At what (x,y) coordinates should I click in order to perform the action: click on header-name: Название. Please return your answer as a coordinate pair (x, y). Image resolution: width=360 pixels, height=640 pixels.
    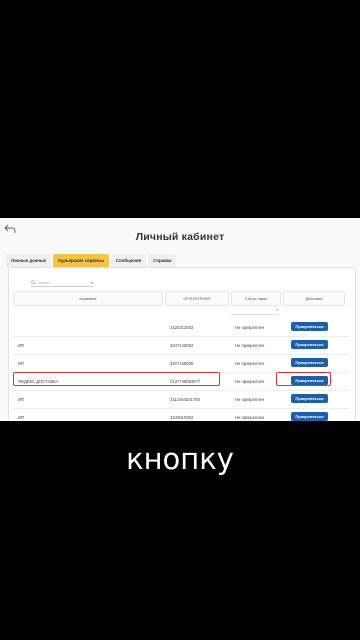
    Looking at the image, I should click on (88, 298).